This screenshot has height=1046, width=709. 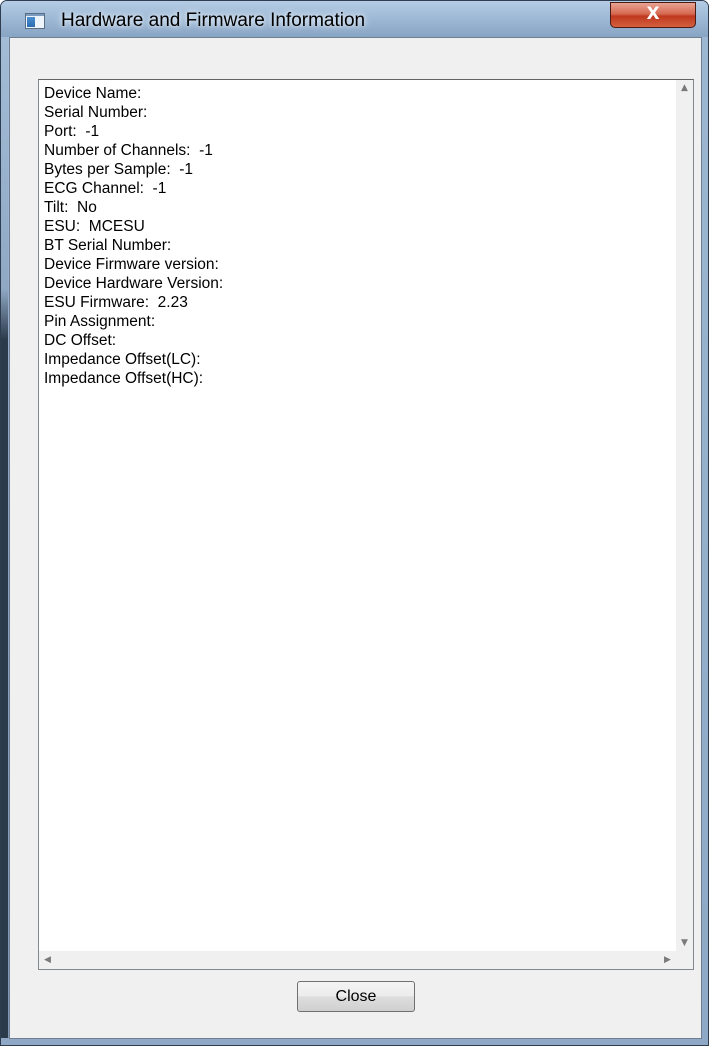 I want to click on close-window-button: X, so click(x=653, y=15).